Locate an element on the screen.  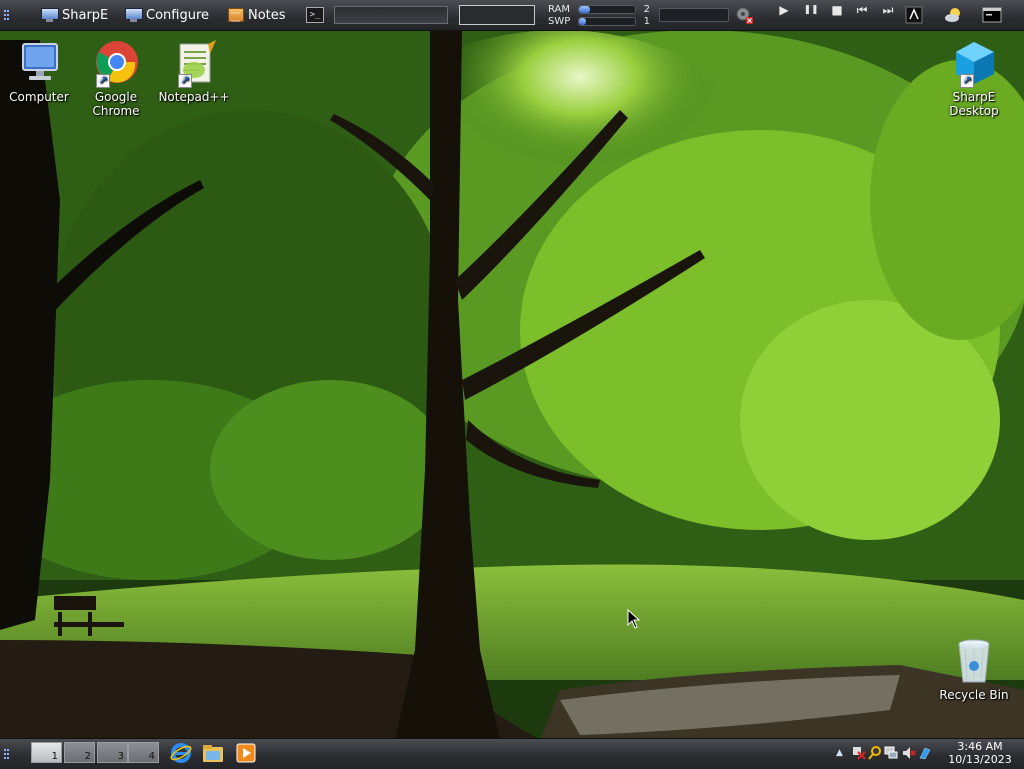
weather-icon is located at coordinates (954, 15).